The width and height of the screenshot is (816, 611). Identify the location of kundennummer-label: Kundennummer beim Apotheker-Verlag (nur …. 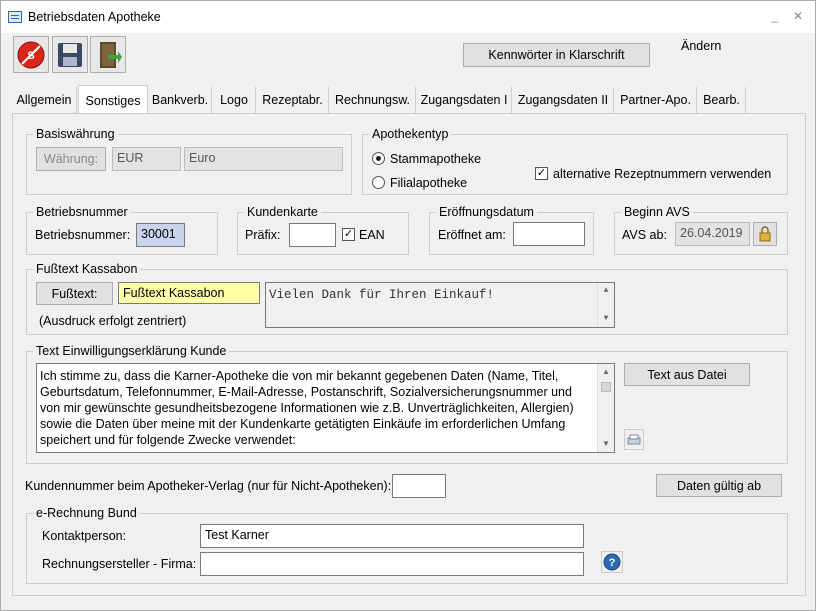
(208, 486).